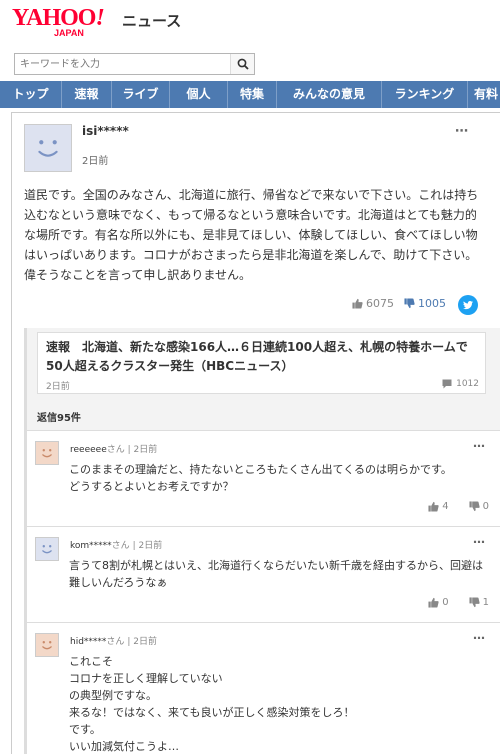  What do you see at coordinates (467, 384) in the screenshot?
I see `article-comments-value: 1012` at bounding box center [467, 384].